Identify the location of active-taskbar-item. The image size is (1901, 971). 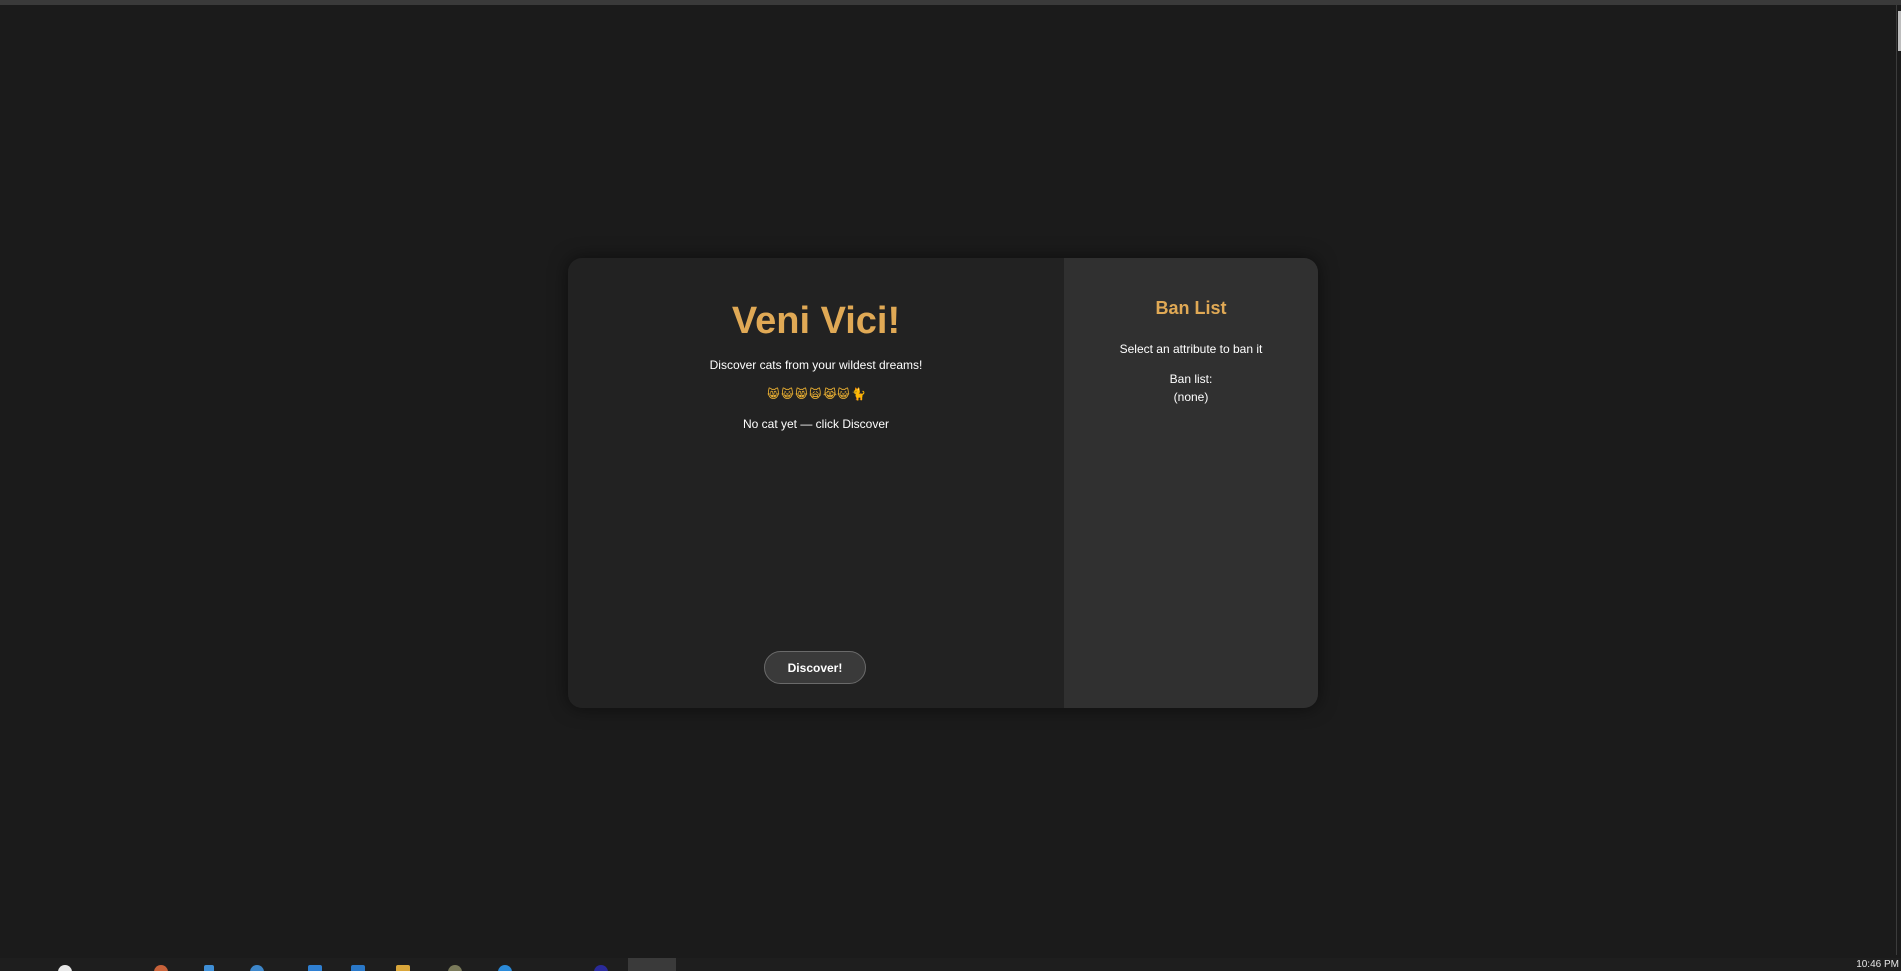
(652, 964).